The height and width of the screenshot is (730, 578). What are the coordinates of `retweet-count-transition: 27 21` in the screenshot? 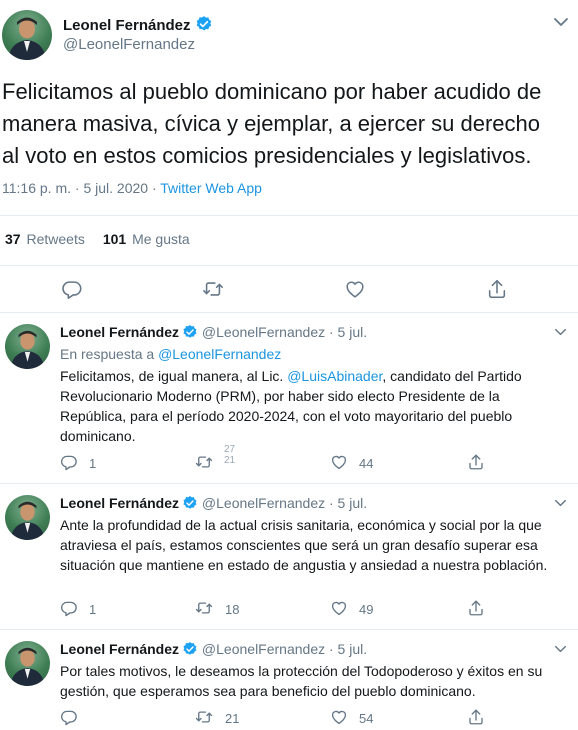 It's located at (229, 455).